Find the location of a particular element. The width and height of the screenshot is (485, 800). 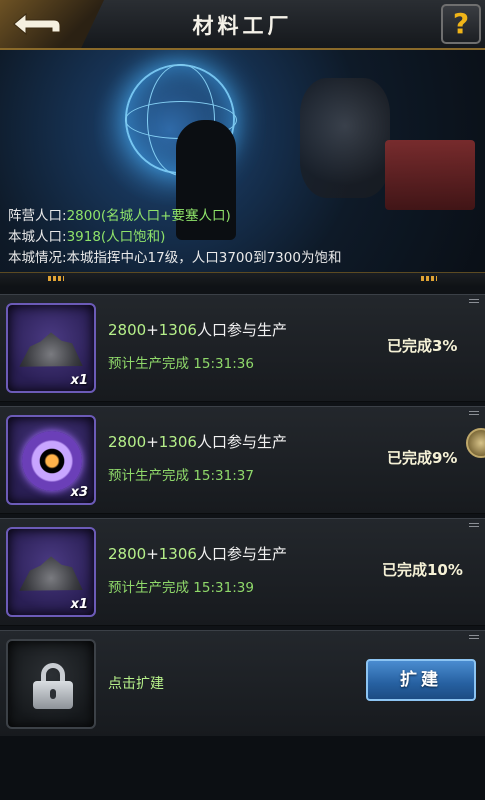

locked-slot: 点击扩建 扩建 is located at coordinates (242, 684).